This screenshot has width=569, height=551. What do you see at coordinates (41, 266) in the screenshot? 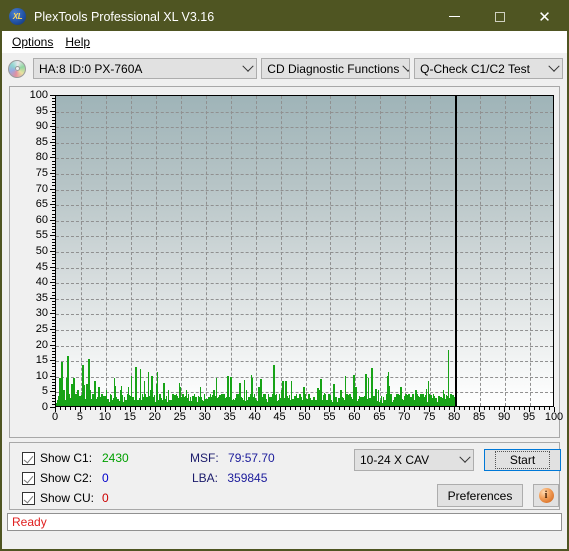
I see `chart-y-tick-label: 45` at bounding box center [41, 266].